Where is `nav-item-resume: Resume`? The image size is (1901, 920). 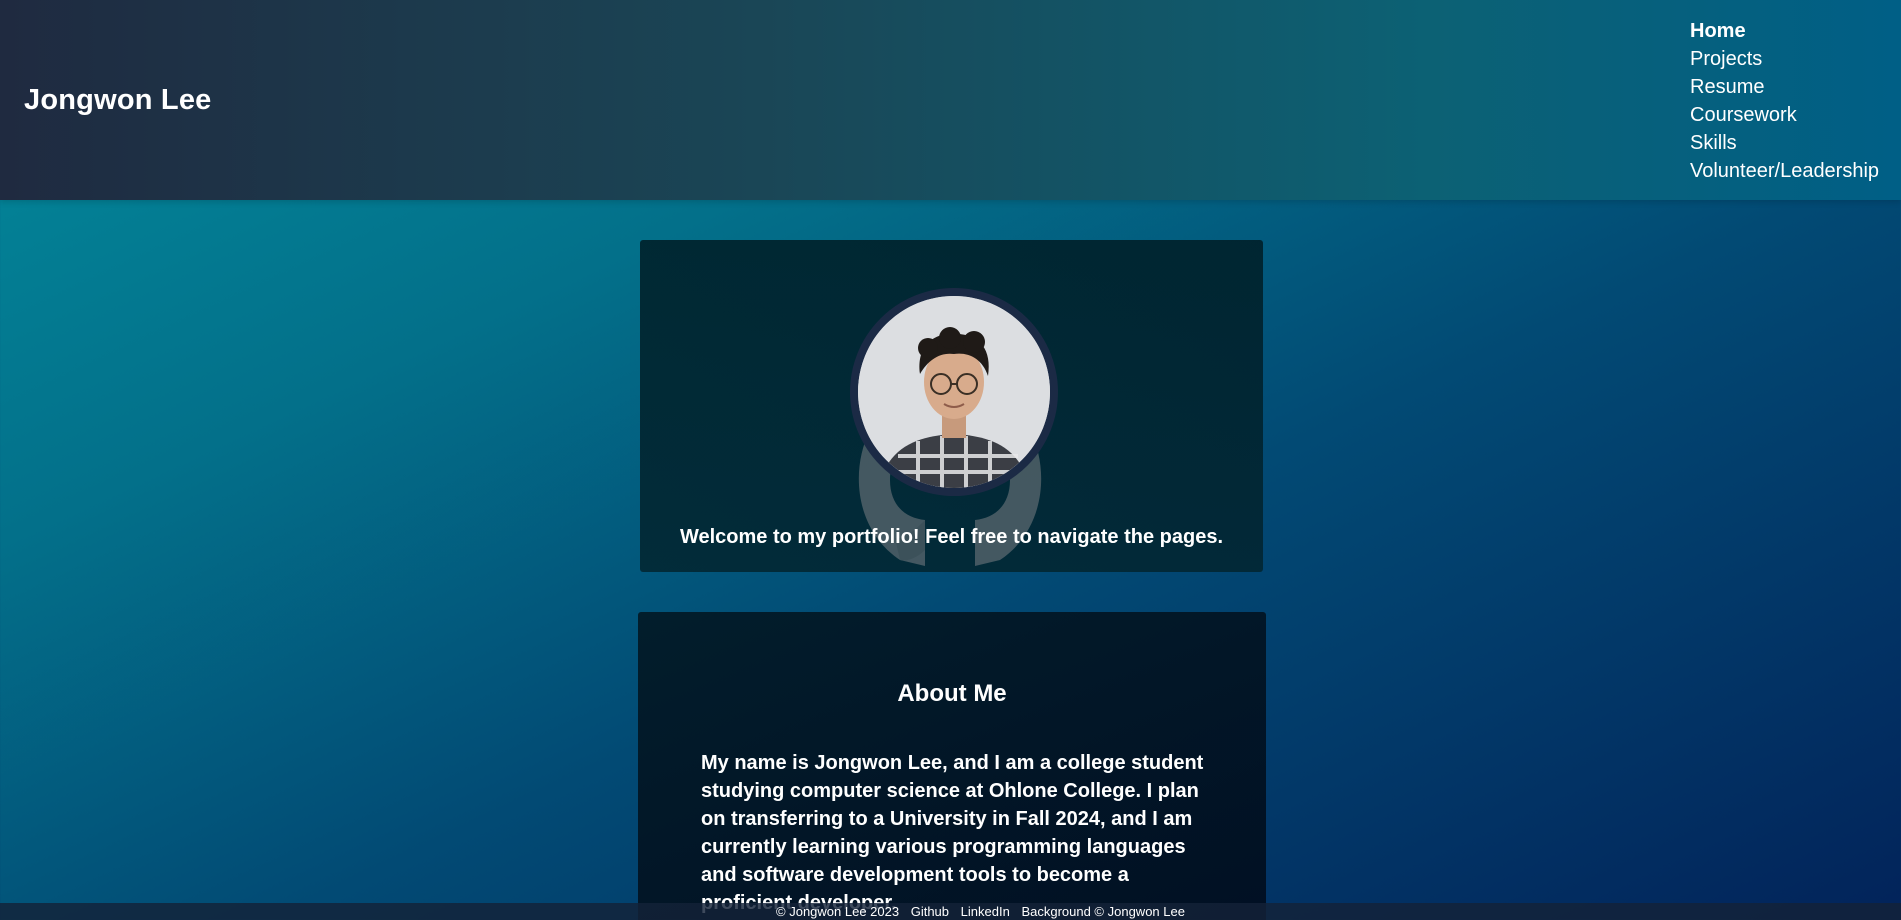 nav-item-resume: Resume is located at coordinates (1784, 87).